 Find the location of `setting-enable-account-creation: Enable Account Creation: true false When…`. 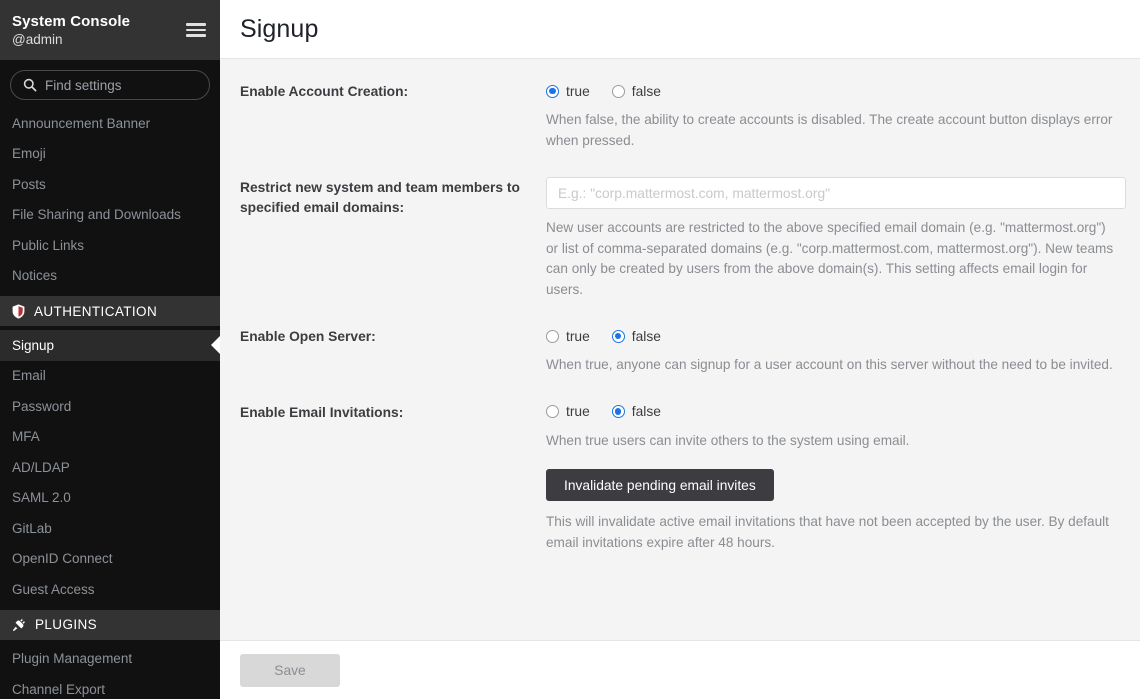

setting-enable-account-creation: Enable Account Creation: true false When… is located at coordinates (680, 116).